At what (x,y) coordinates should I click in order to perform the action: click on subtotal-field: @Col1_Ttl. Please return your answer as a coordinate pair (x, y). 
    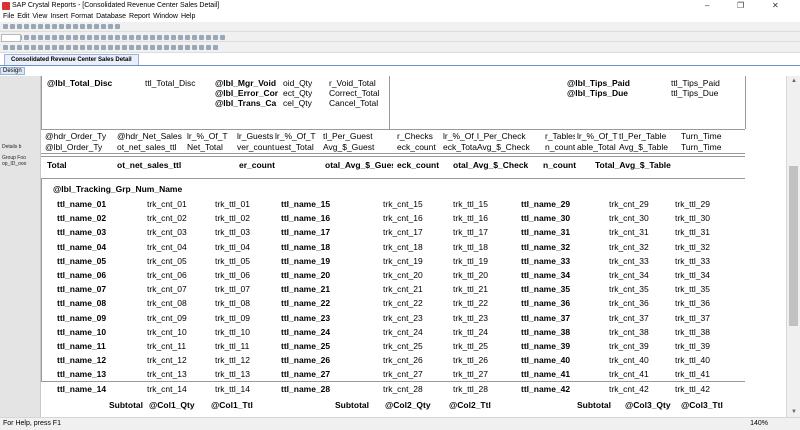
    Looking at the image, I should click on (242, 405).